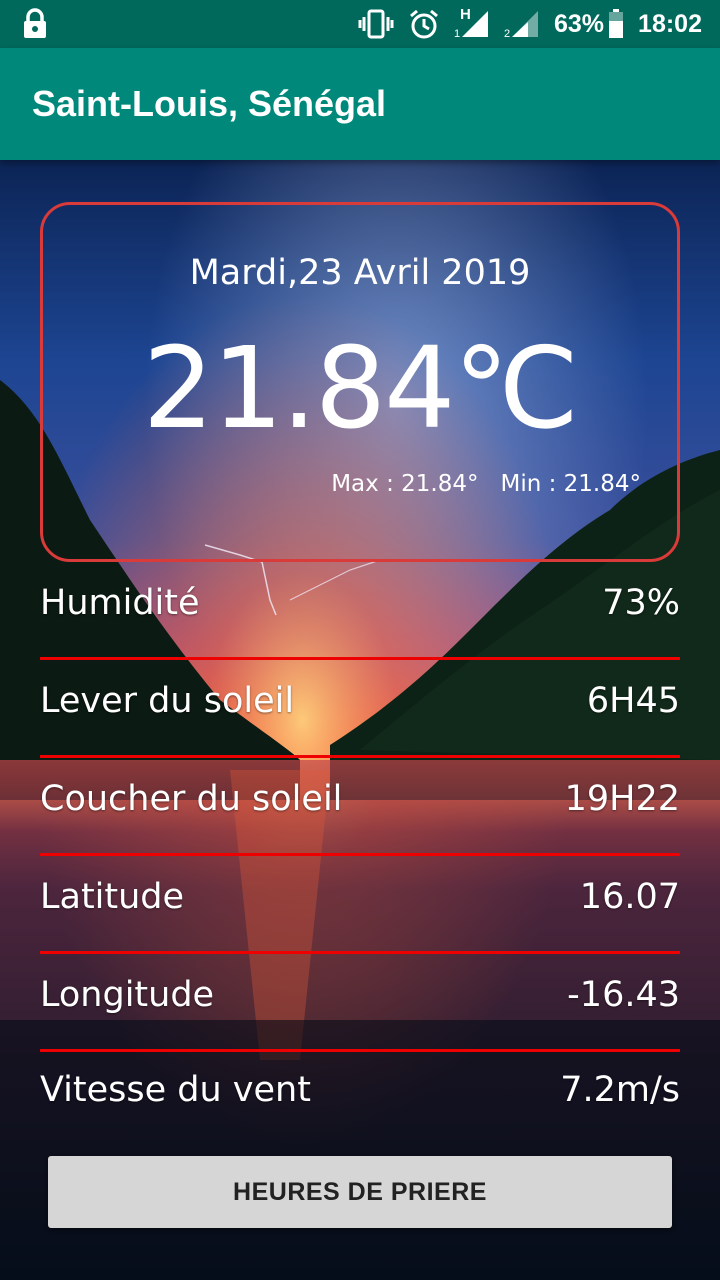 This screenshot has width=720, height=1280. I want to click on status-left, so click(190, 24).